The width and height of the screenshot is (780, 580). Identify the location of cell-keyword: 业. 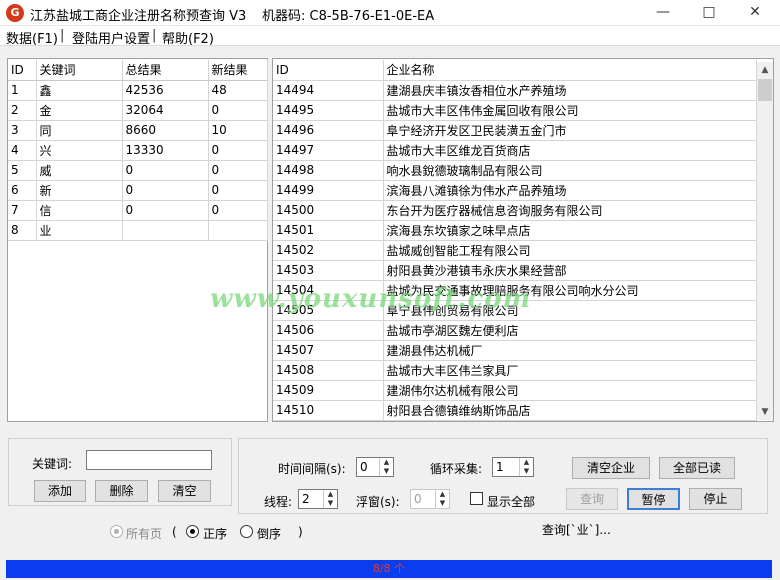
(79, 230).